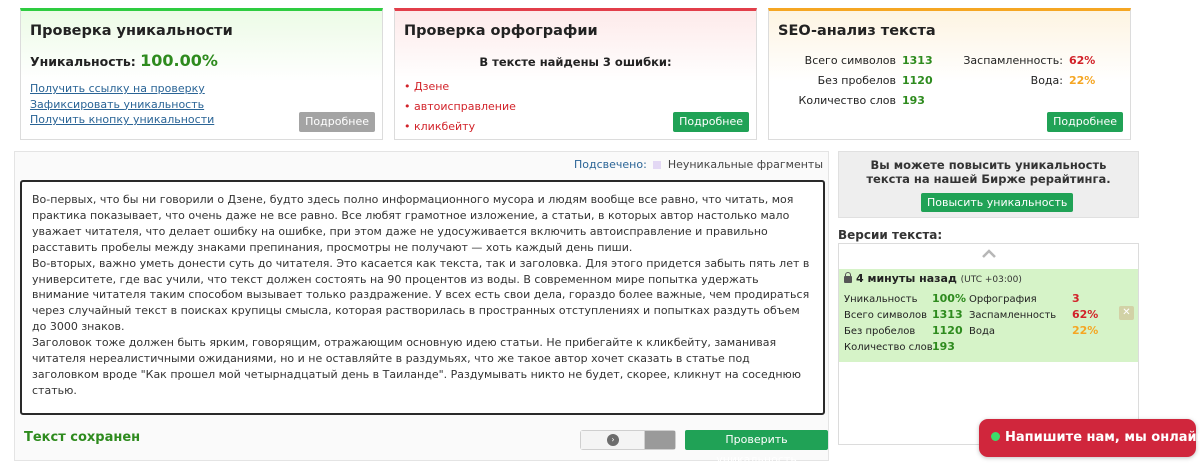 The image size is (1200, 467). What do you see at coordinates (82, 437) in the screenshot?
I see `saved-status: Текст сохранен` at bounding box center [82, 437].